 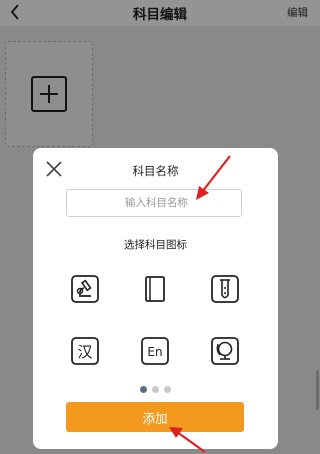 What do you see at coordinates (155, 171) in the screenshot?
I see `dialog-title: 科目名称` at bounding box center [155, 171].